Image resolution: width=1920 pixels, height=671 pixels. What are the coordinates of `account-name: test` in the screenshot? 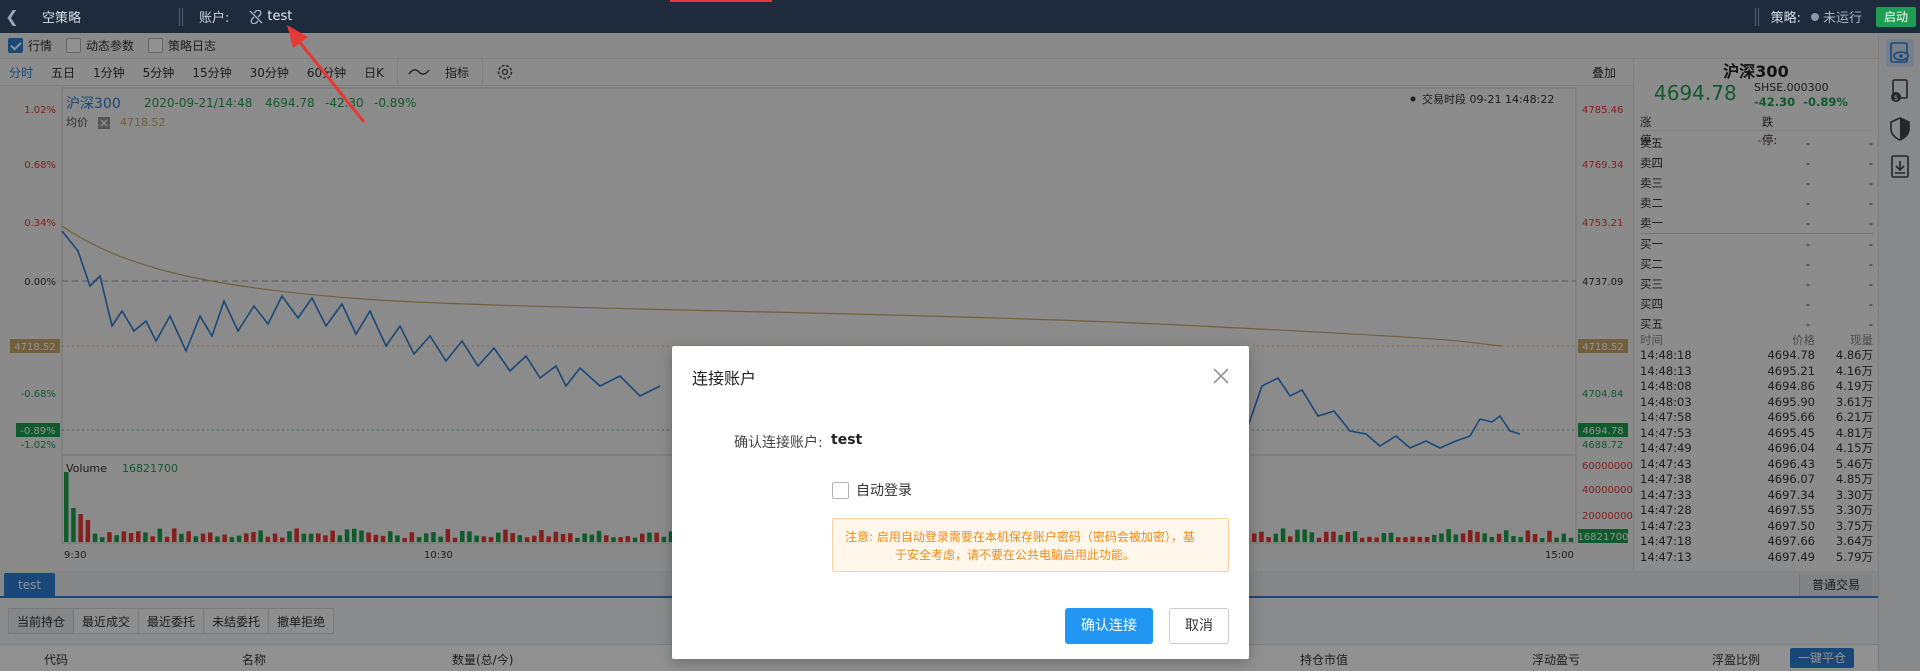 It's located at (279, 16).